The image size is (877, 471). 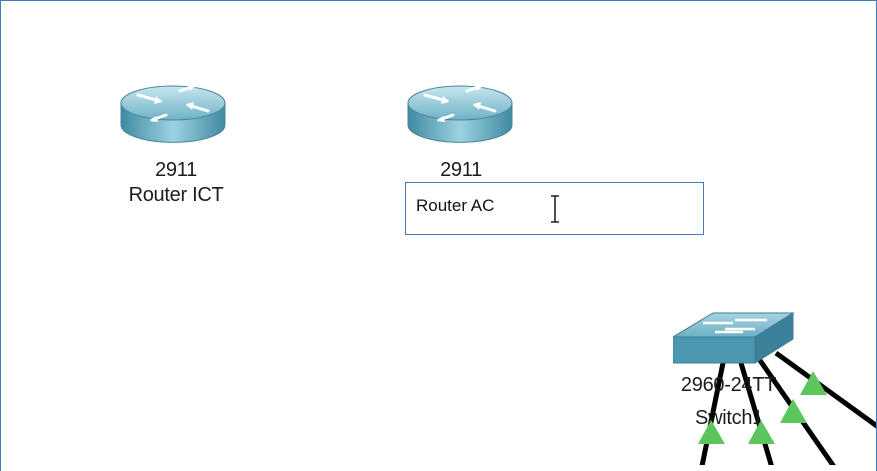 I want to click on link-indicators, so click(x=762, y=407).